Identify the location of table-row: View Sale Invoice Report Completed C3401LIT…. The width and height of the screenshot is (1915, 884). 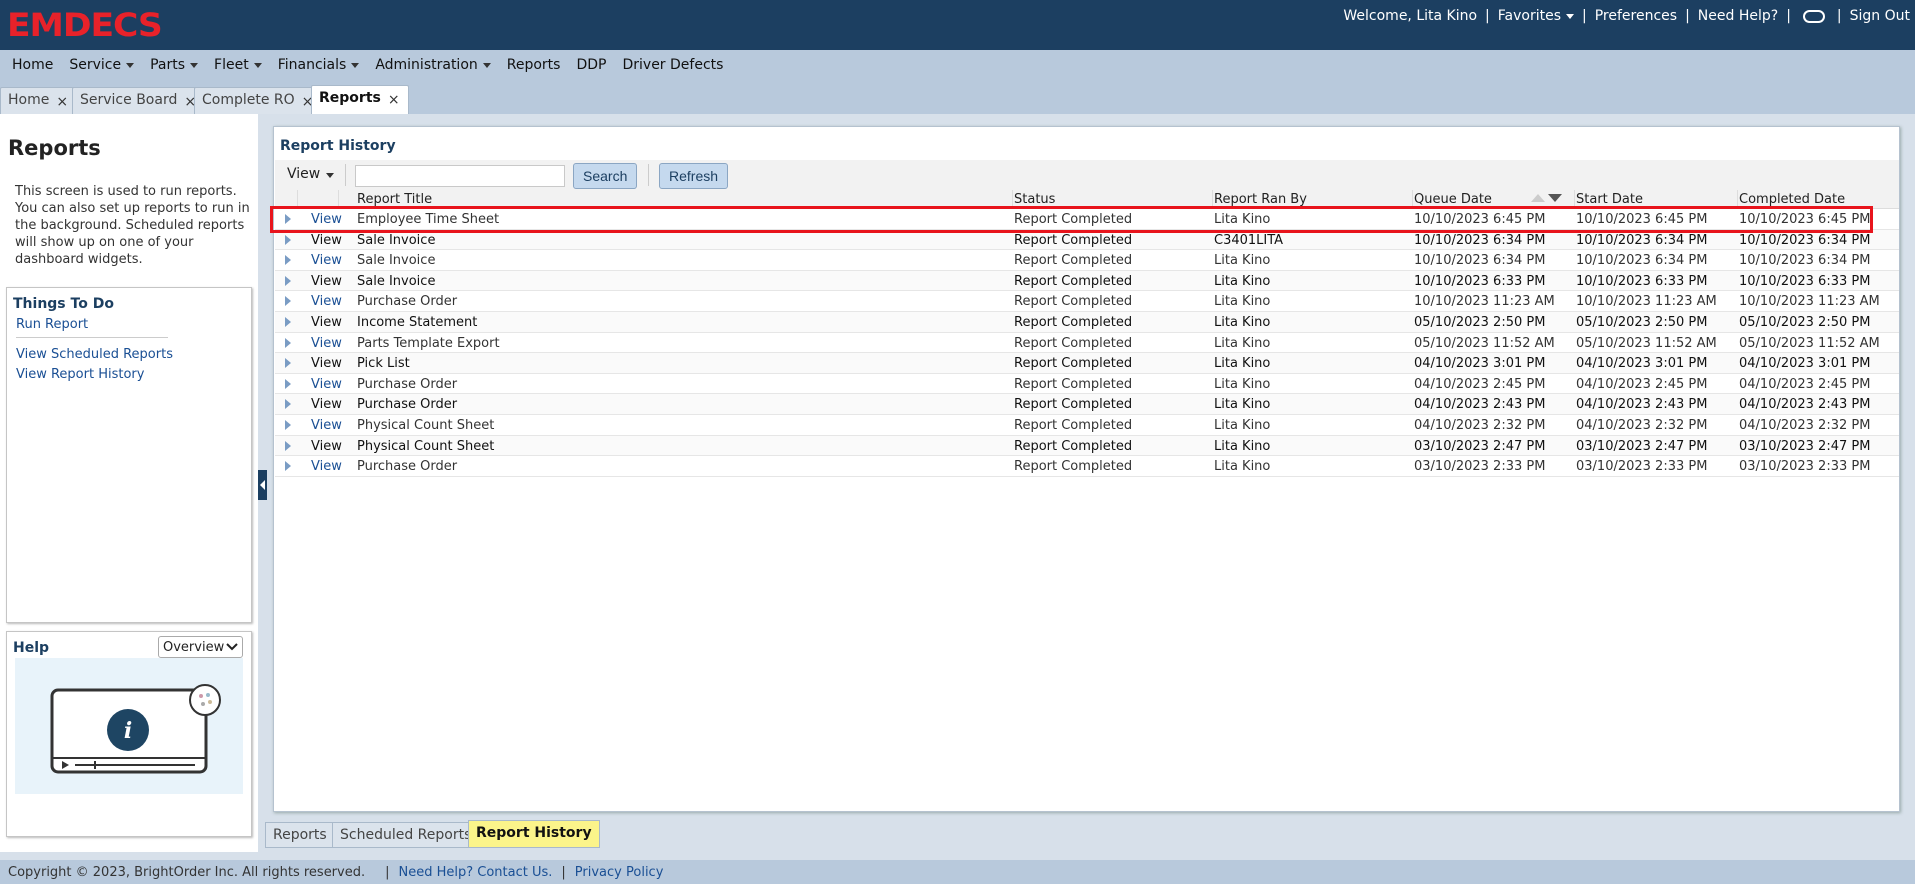
(1087, 240).